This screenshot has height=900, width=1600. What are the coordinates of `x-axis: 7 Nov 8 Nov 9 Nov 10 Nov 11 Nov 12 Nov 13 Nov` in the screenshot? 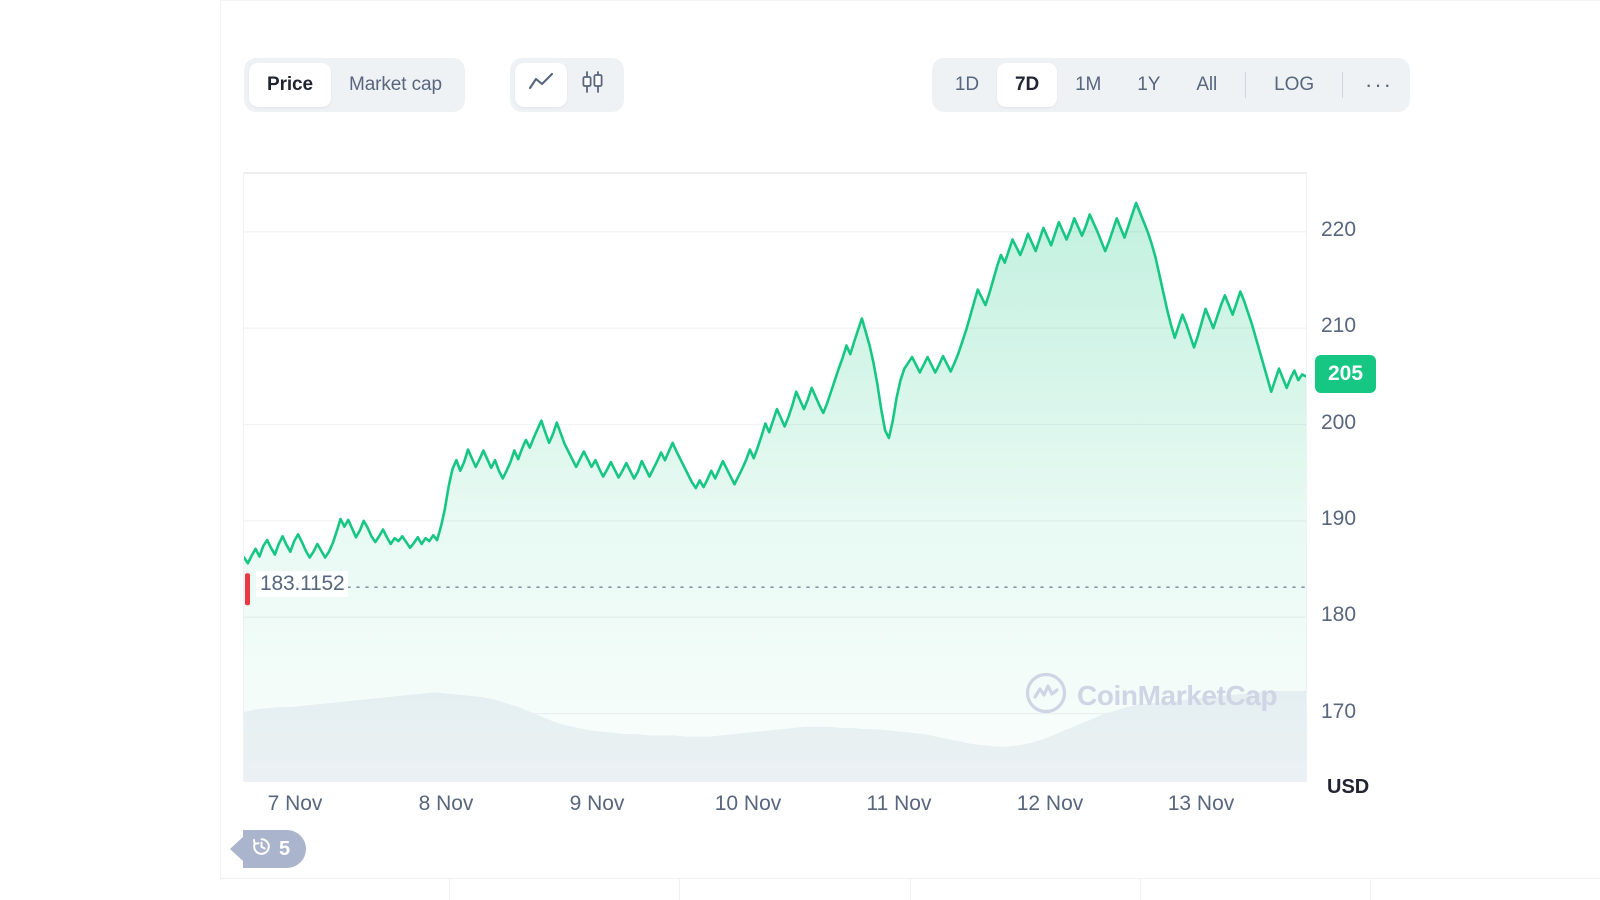 It's located at (775, 812).